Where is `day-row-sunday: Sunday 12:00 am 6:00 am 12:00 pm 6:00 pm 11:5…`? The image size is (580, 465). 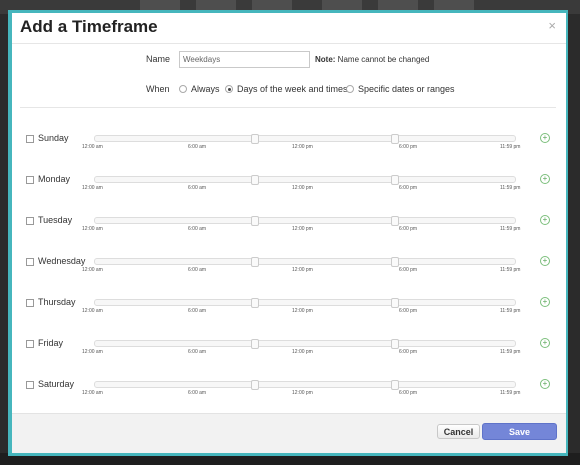 day-row-sunday: Sunday 12:00 am 6:00 am 12:00 pm 6:00 pm 11:5… is located at coordinates (289, 146).